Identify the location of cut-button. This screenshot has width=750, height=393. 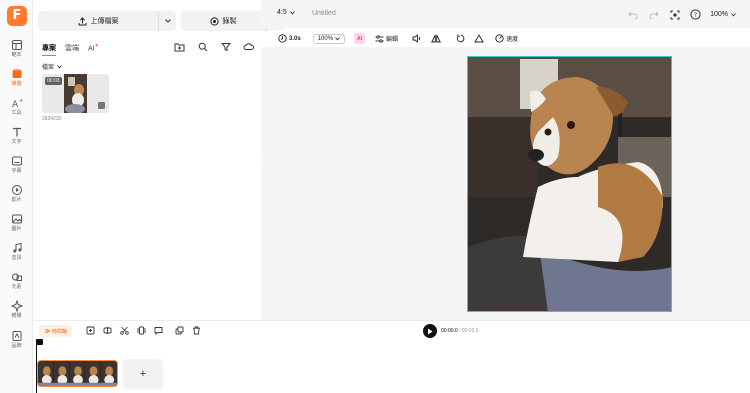
(124, 330).